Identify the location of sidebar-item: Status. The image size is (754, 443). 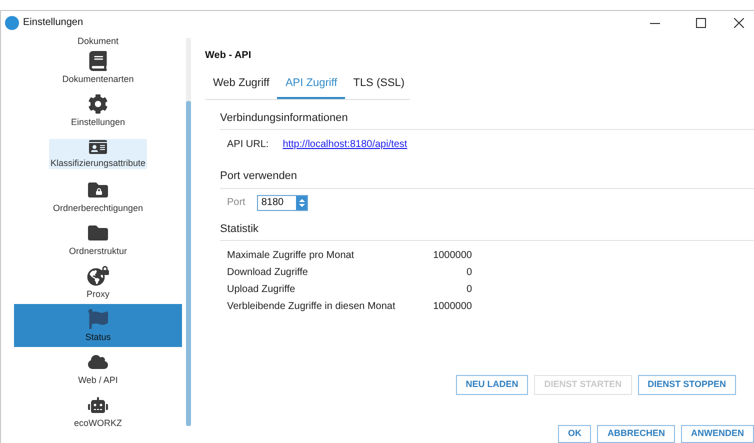
(98, 325).